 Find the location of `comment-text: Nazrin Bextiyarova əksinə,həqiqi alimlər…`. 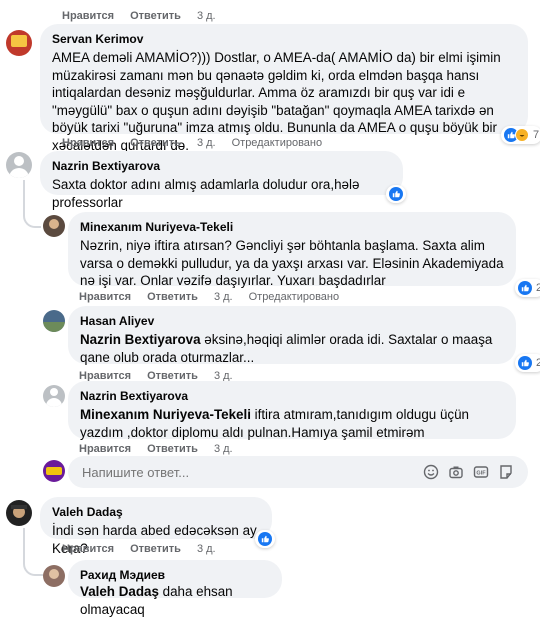

comment-text: Nazrin Bextiyarova əksinə,həqiqi alimlər… is located at coordinates (286, 348).